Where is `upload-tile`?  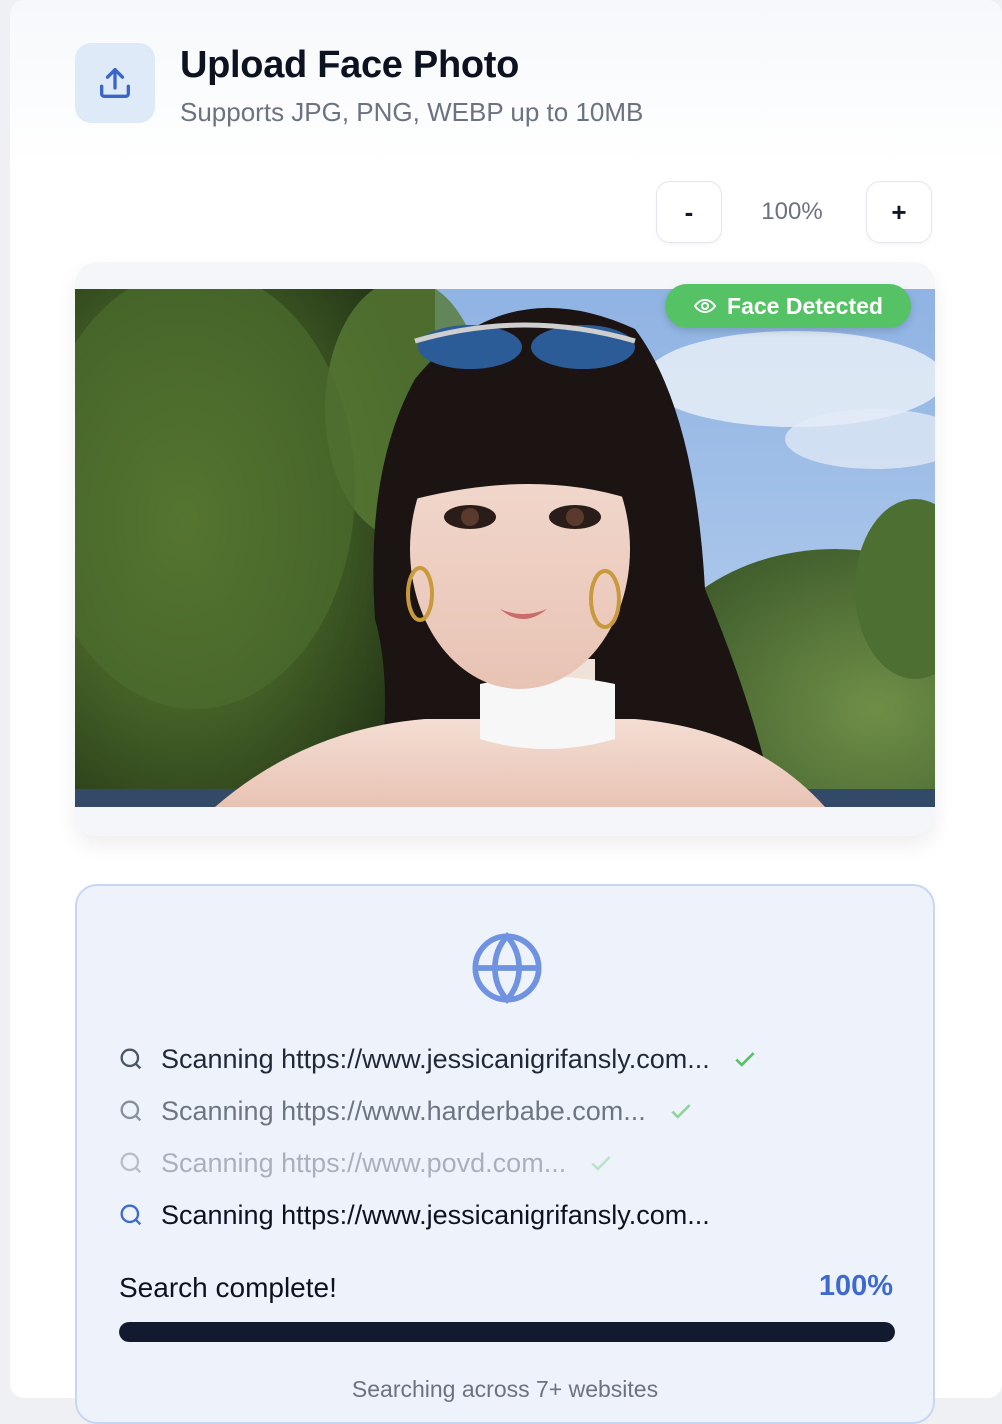 upload-tile is located at coordinates (115, 83).